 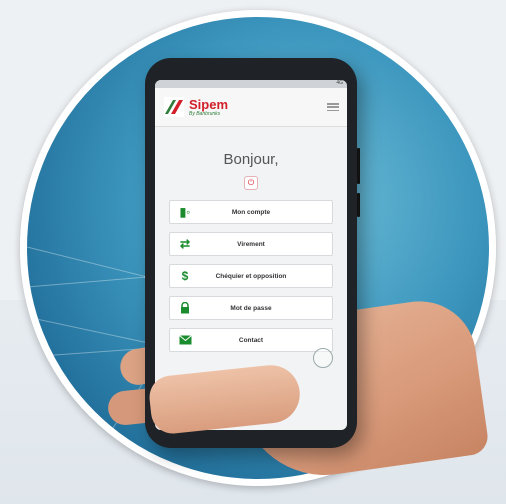 I want to click on menu-item-label: Mot de passe, so click(x=251, y=308).